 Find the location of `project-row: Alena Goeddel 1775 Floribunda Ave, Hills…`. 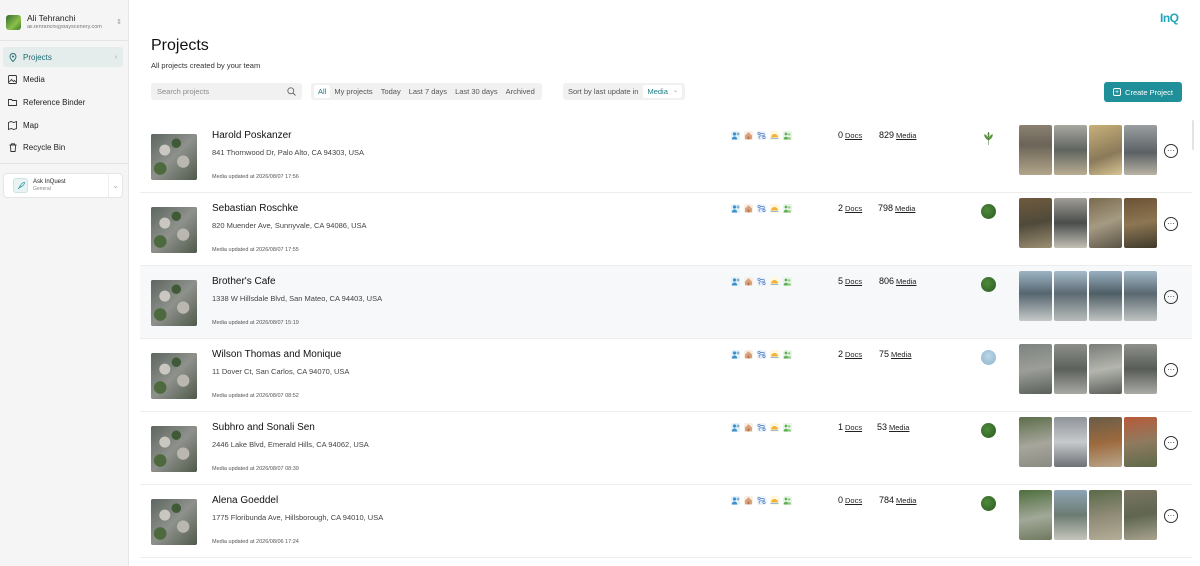

project-row: Alena Goeddel 1775 Floribunda Ave, Hills… is located at coordinates (666, 521).